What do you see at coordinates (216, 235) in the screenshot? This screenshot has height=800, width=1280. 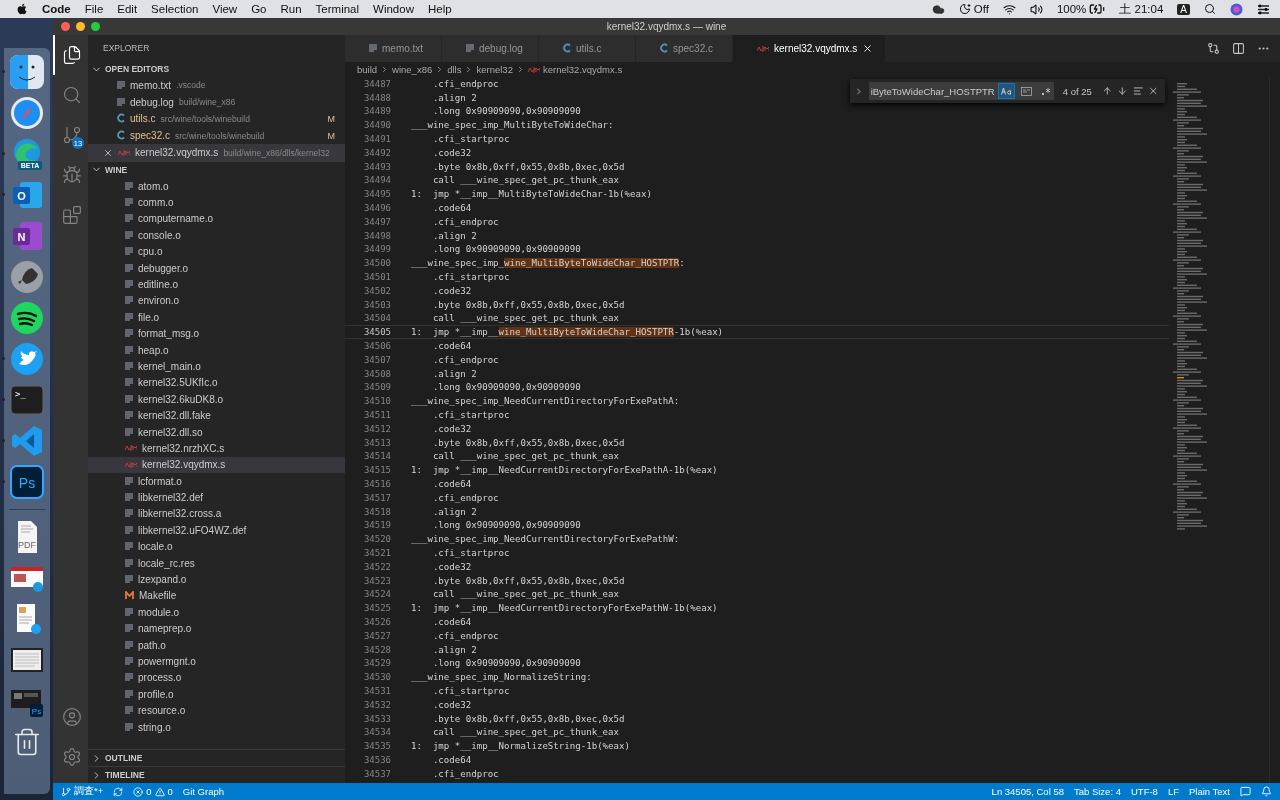 I see `file-tree-item: console.o` at bounding box center [216, 235].